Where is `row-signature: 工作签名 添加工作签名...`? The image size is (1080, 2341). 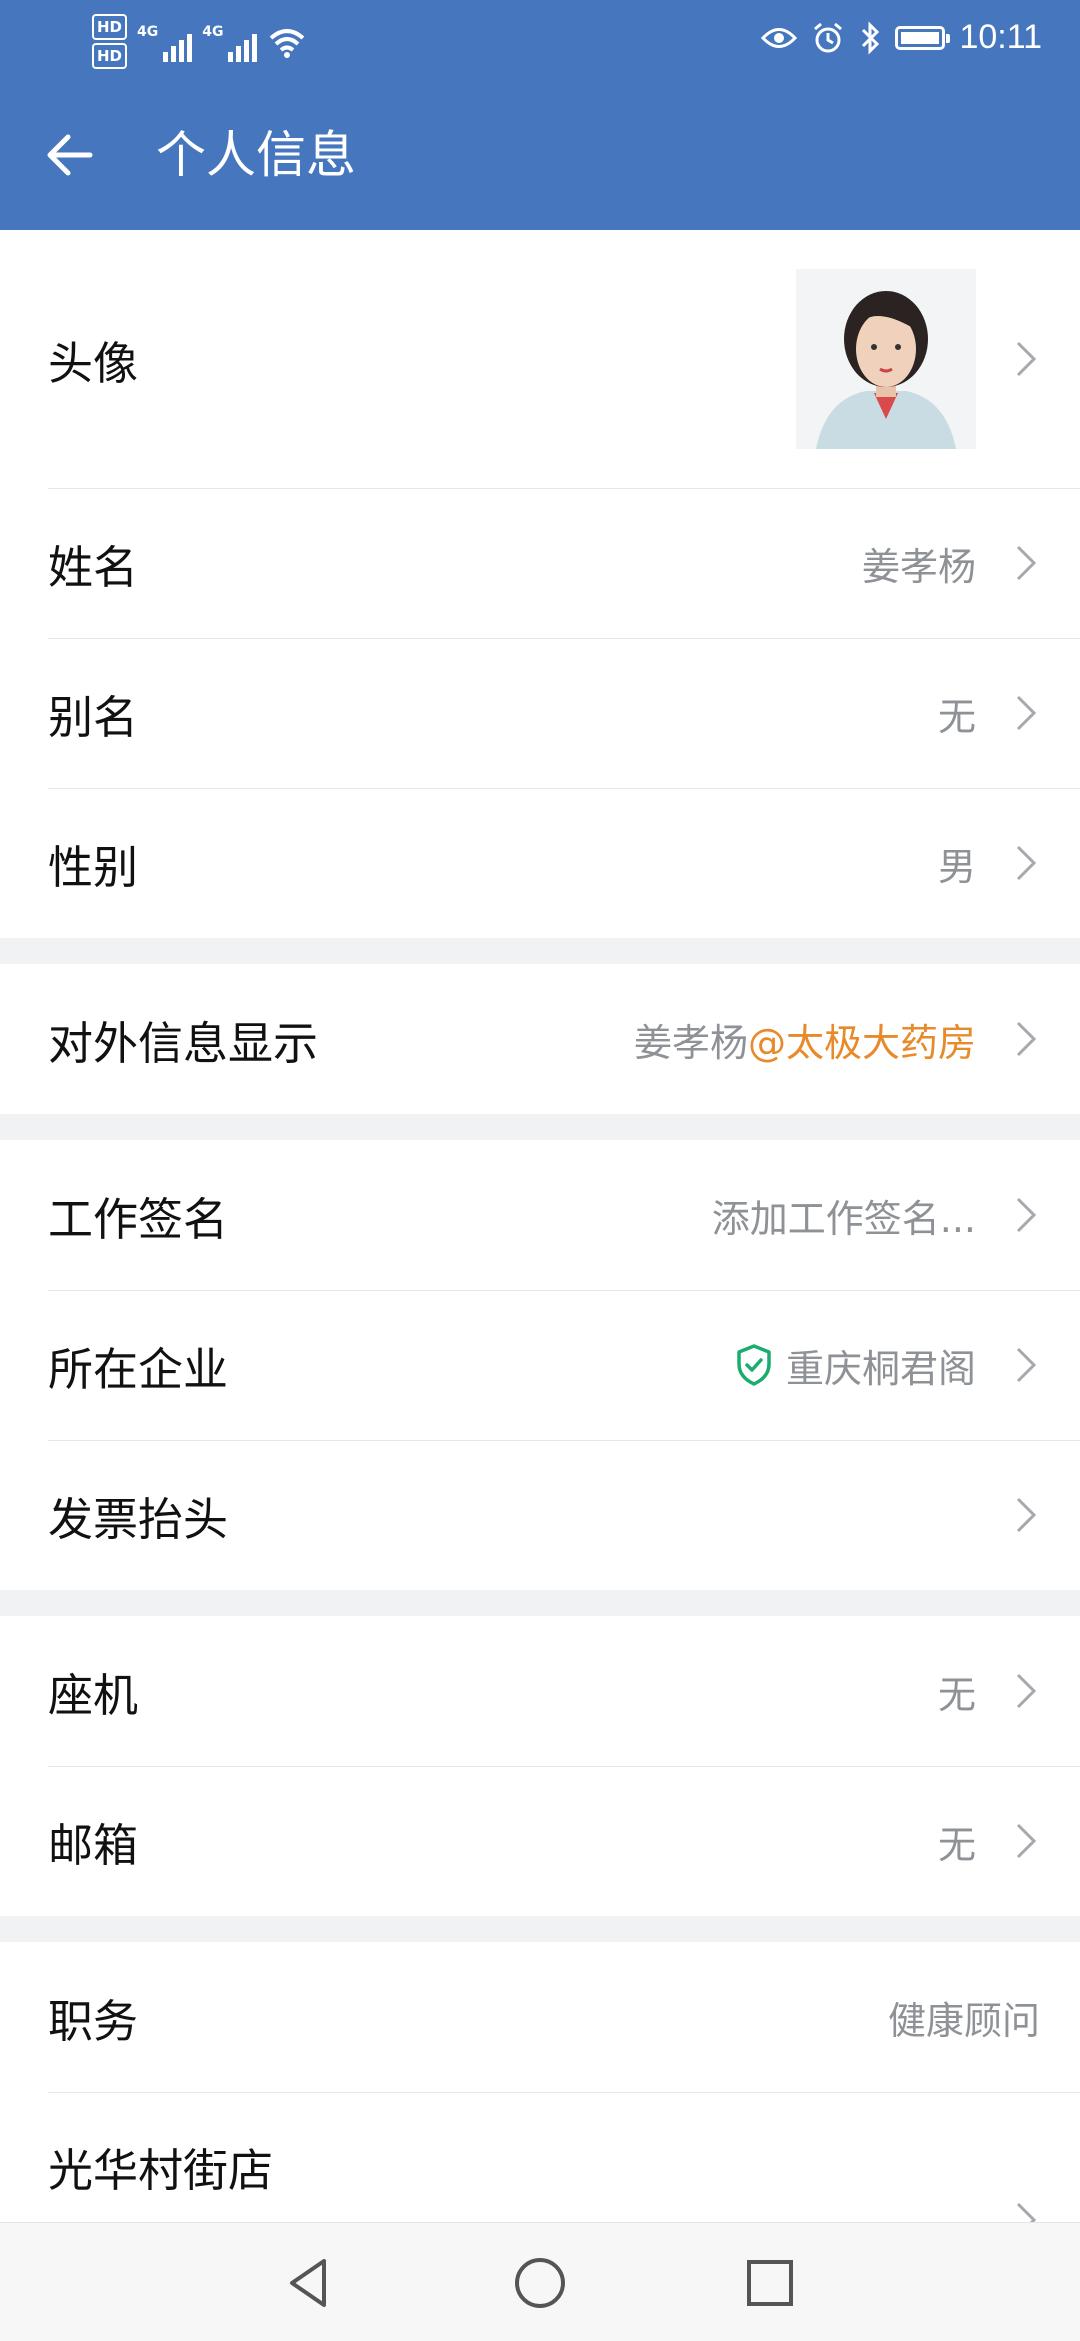
row-signature: 工作签名 添加工作签名... is located at coordinates (540, 1215).